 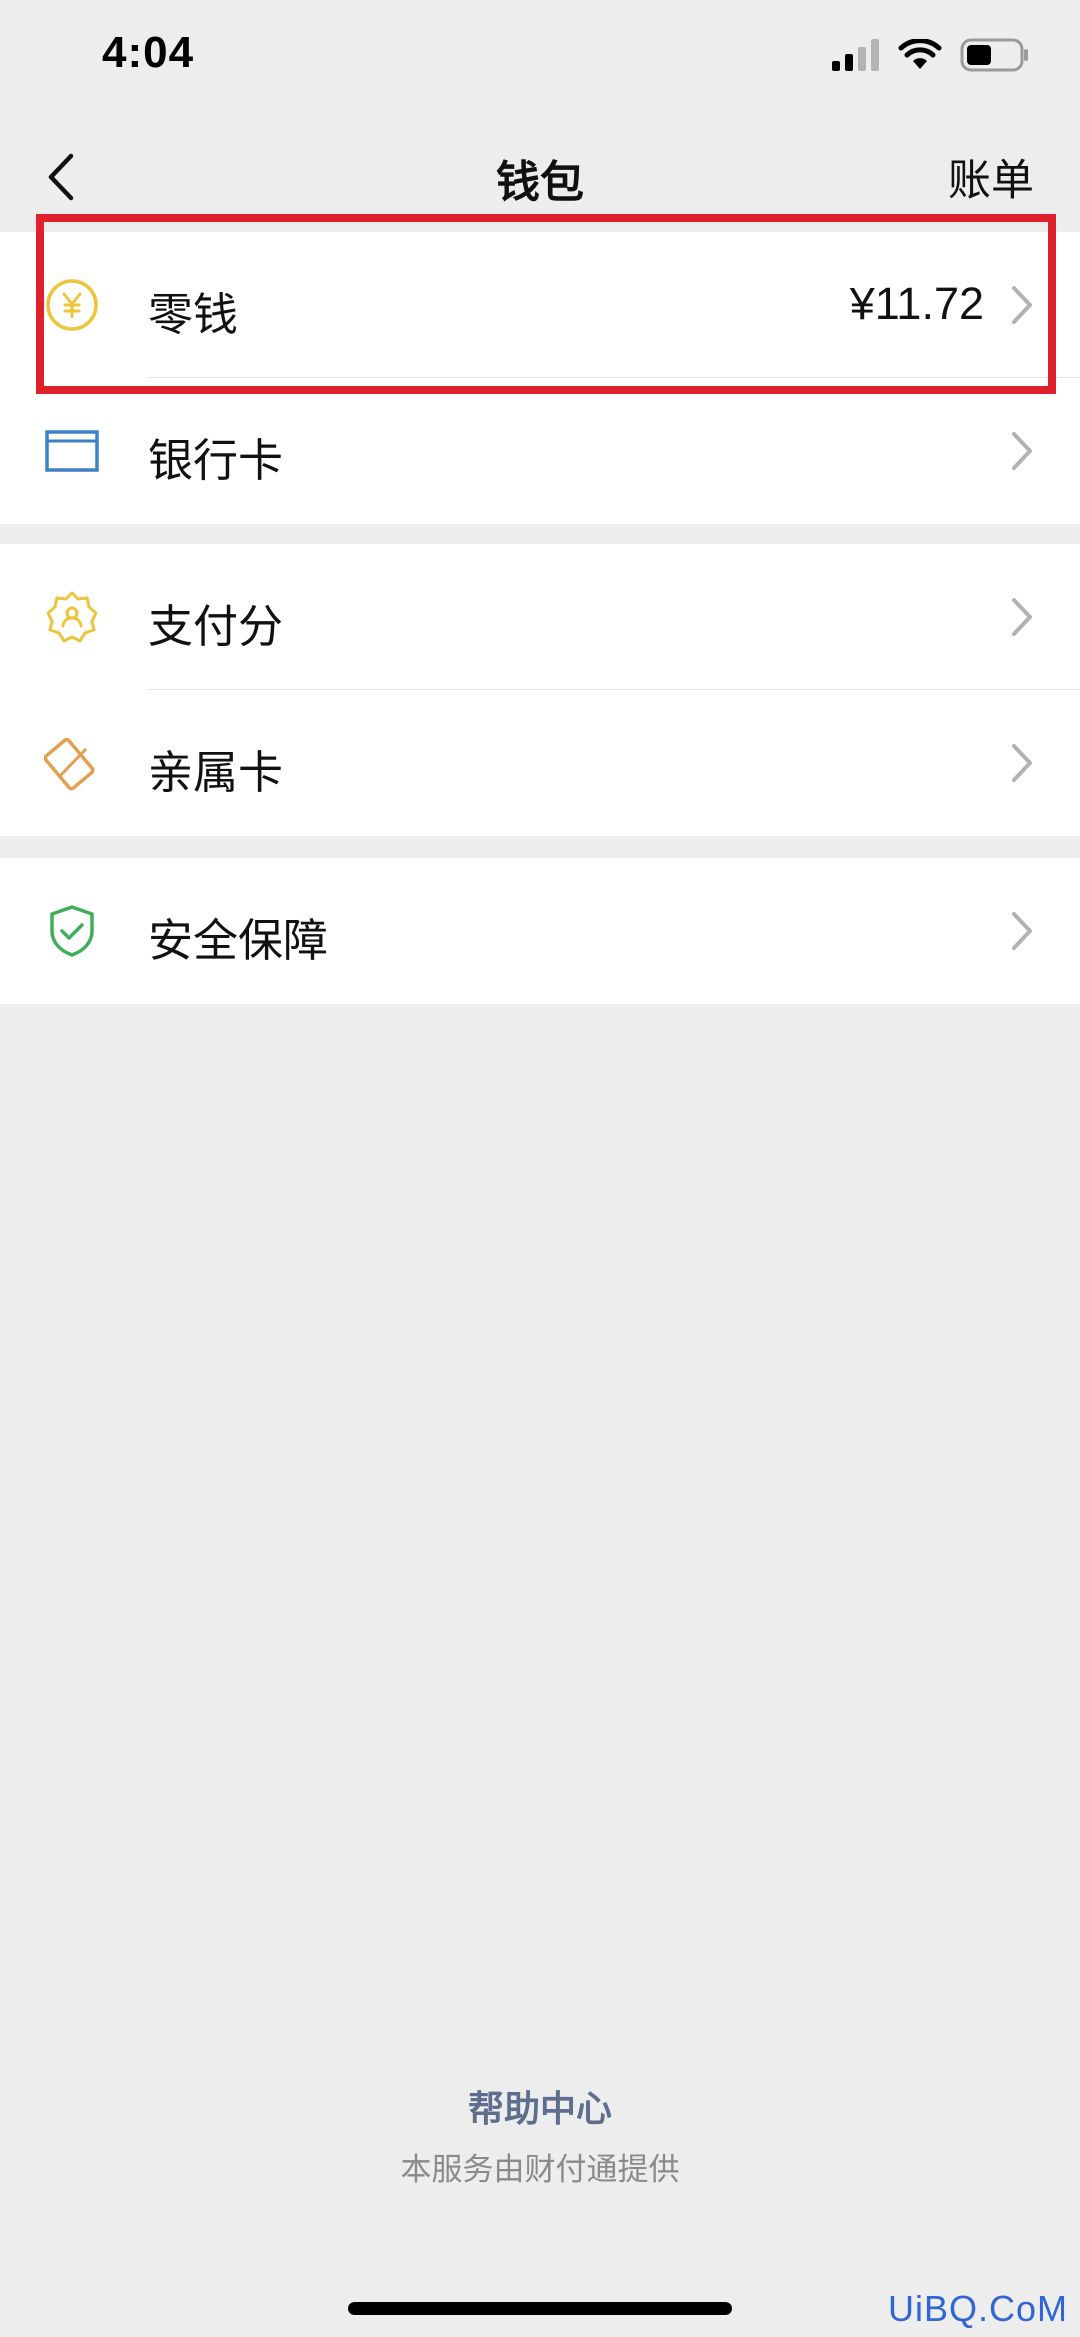 What do you see at coordinates (540, 2308) in the screenshot?
I see `home-indicator` at bounding box center [540, 2308].